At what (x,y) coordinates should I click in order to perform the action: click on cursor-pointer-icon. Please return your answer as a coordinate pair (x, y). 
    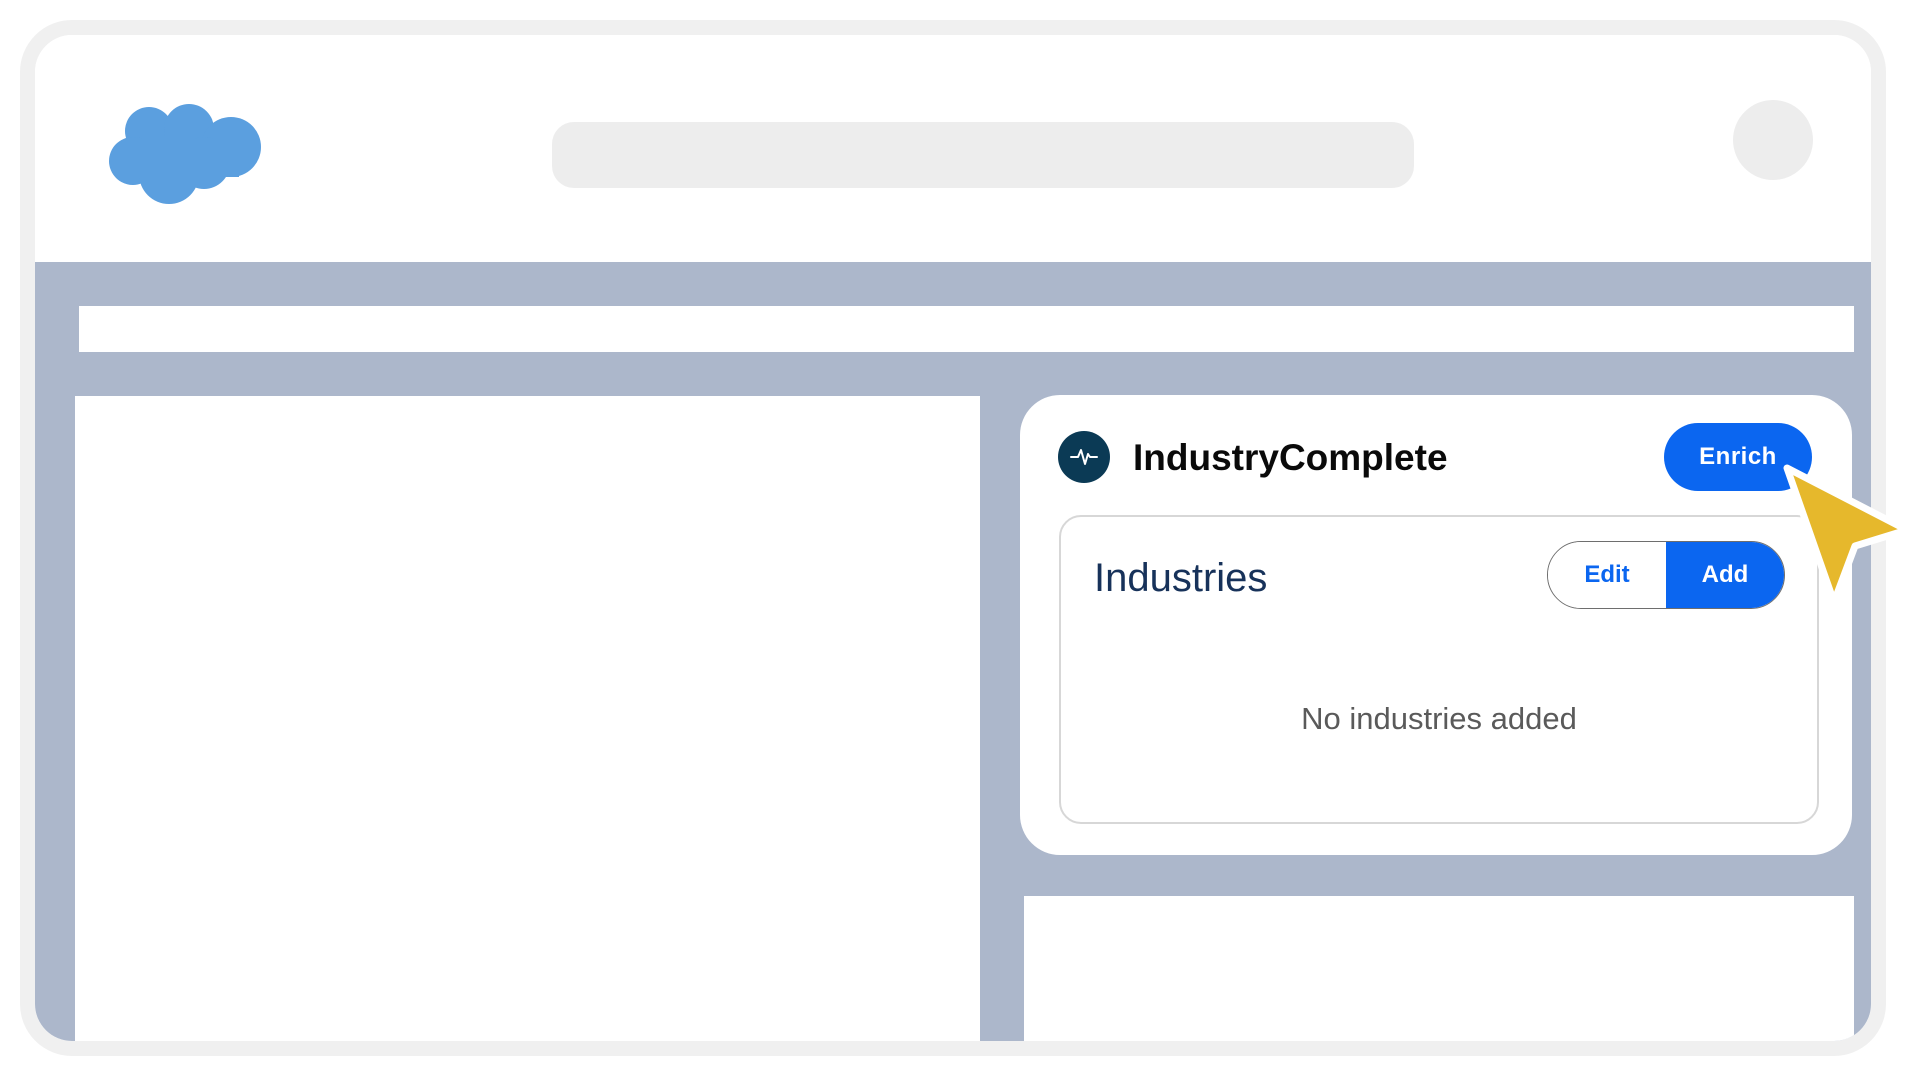
    Looking at the image, I should click on (1849, 537).